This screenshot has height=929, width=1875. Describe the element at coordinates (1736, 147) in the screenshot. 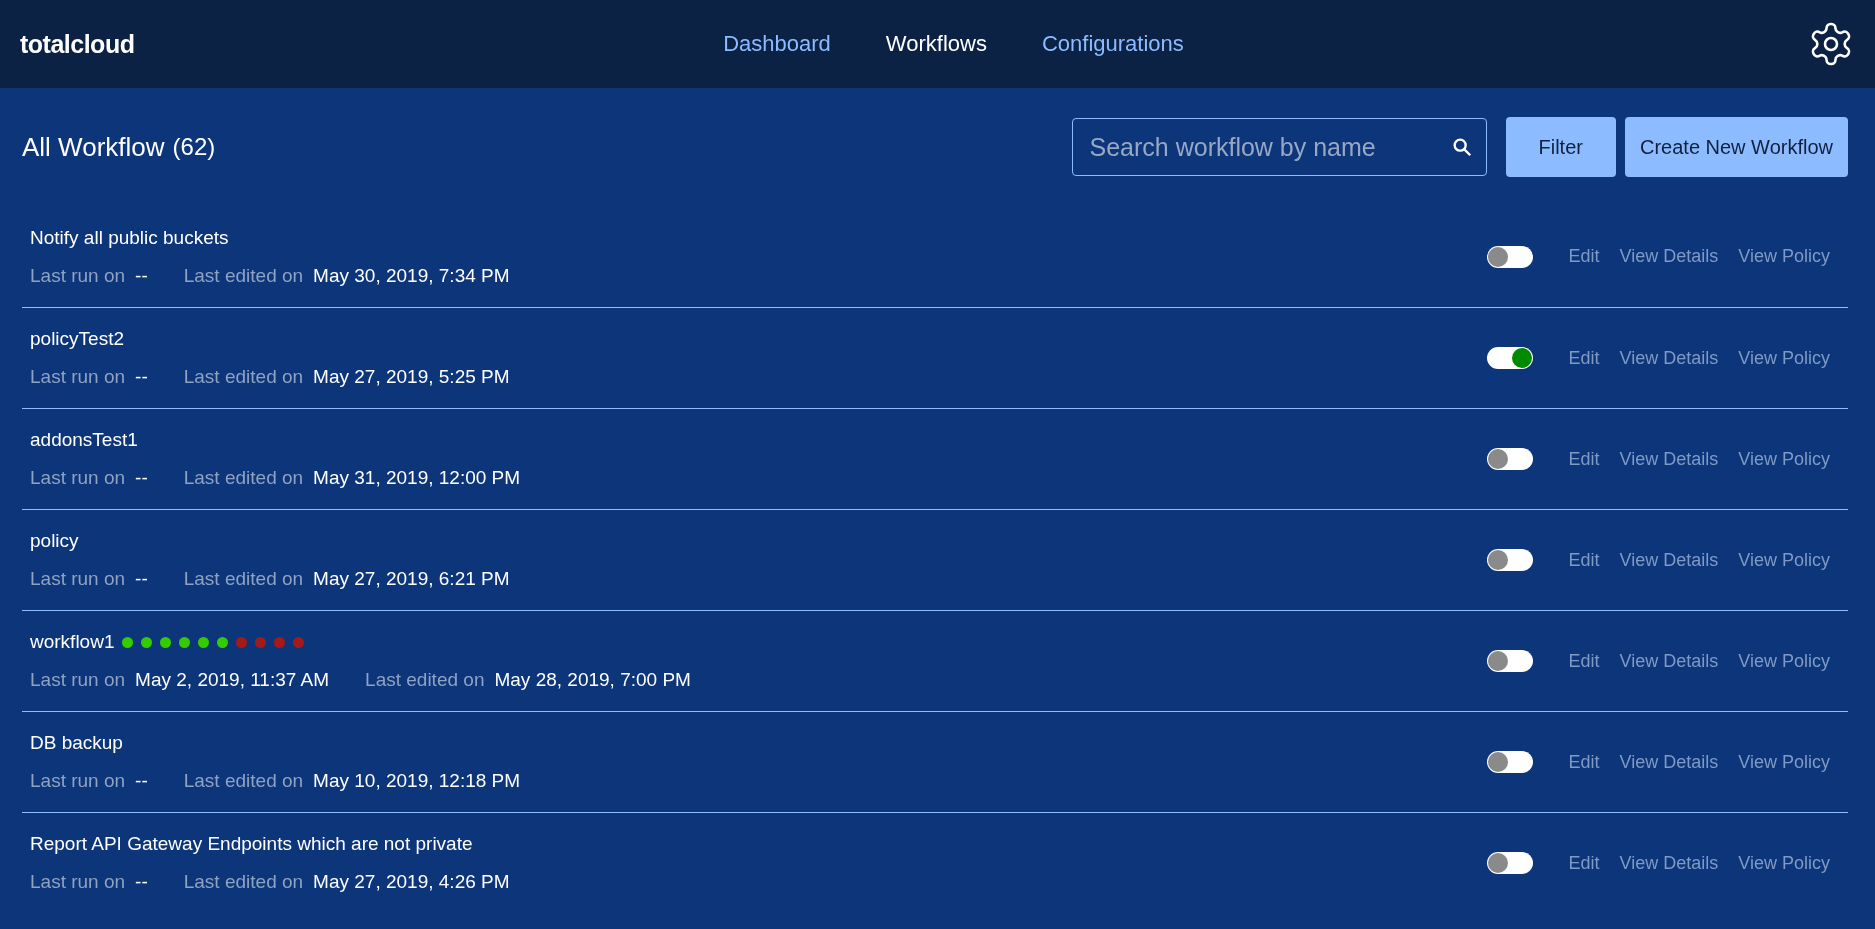

I see `create-workflow-button: Create New Workflow` at that location.